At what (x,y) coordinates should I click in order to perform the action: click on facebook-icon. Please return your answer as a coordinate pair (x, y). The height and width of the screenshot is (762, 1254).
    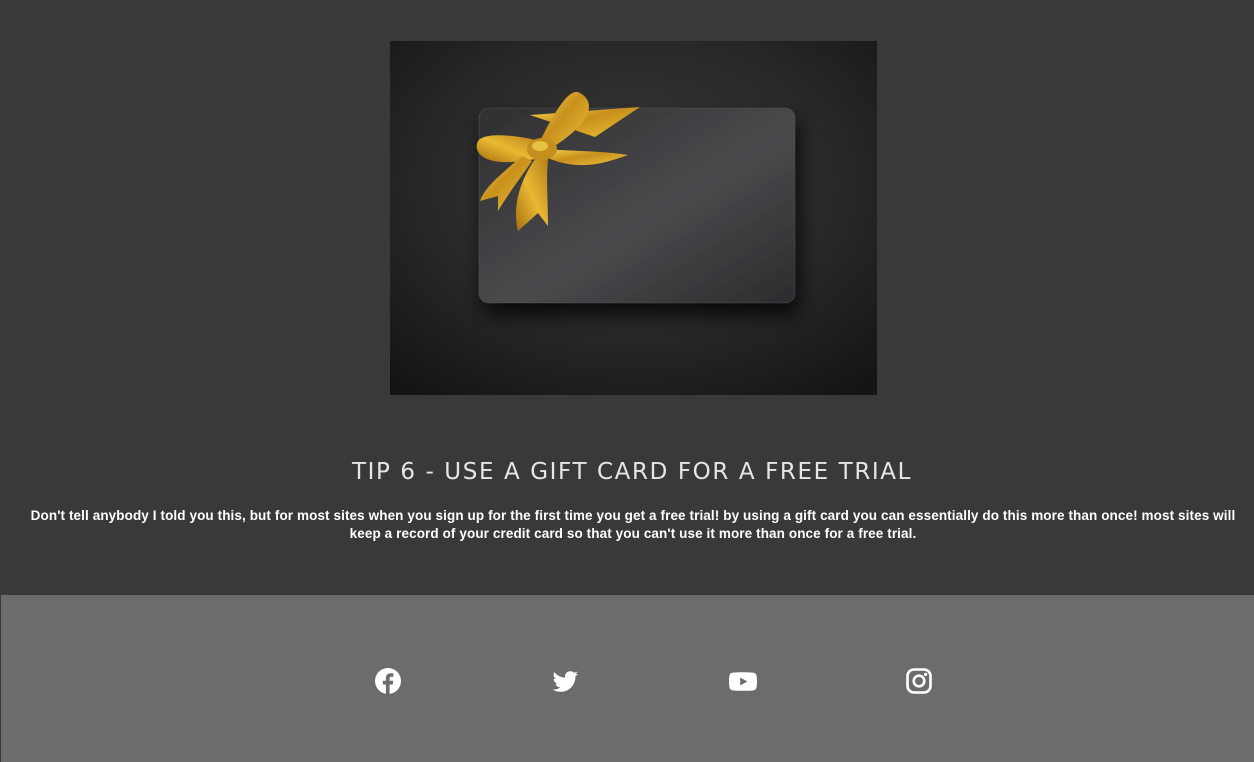
    Looking at the image, I should click on (388, 681).